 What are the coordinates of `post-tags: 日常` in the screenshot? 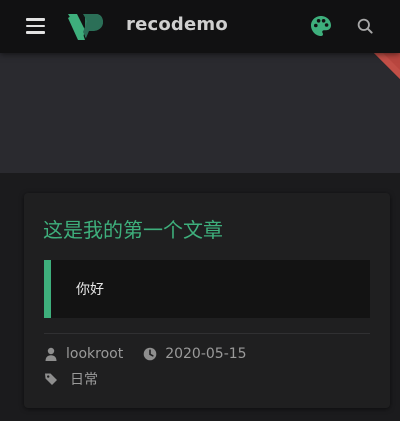 It's located at (71, 379).